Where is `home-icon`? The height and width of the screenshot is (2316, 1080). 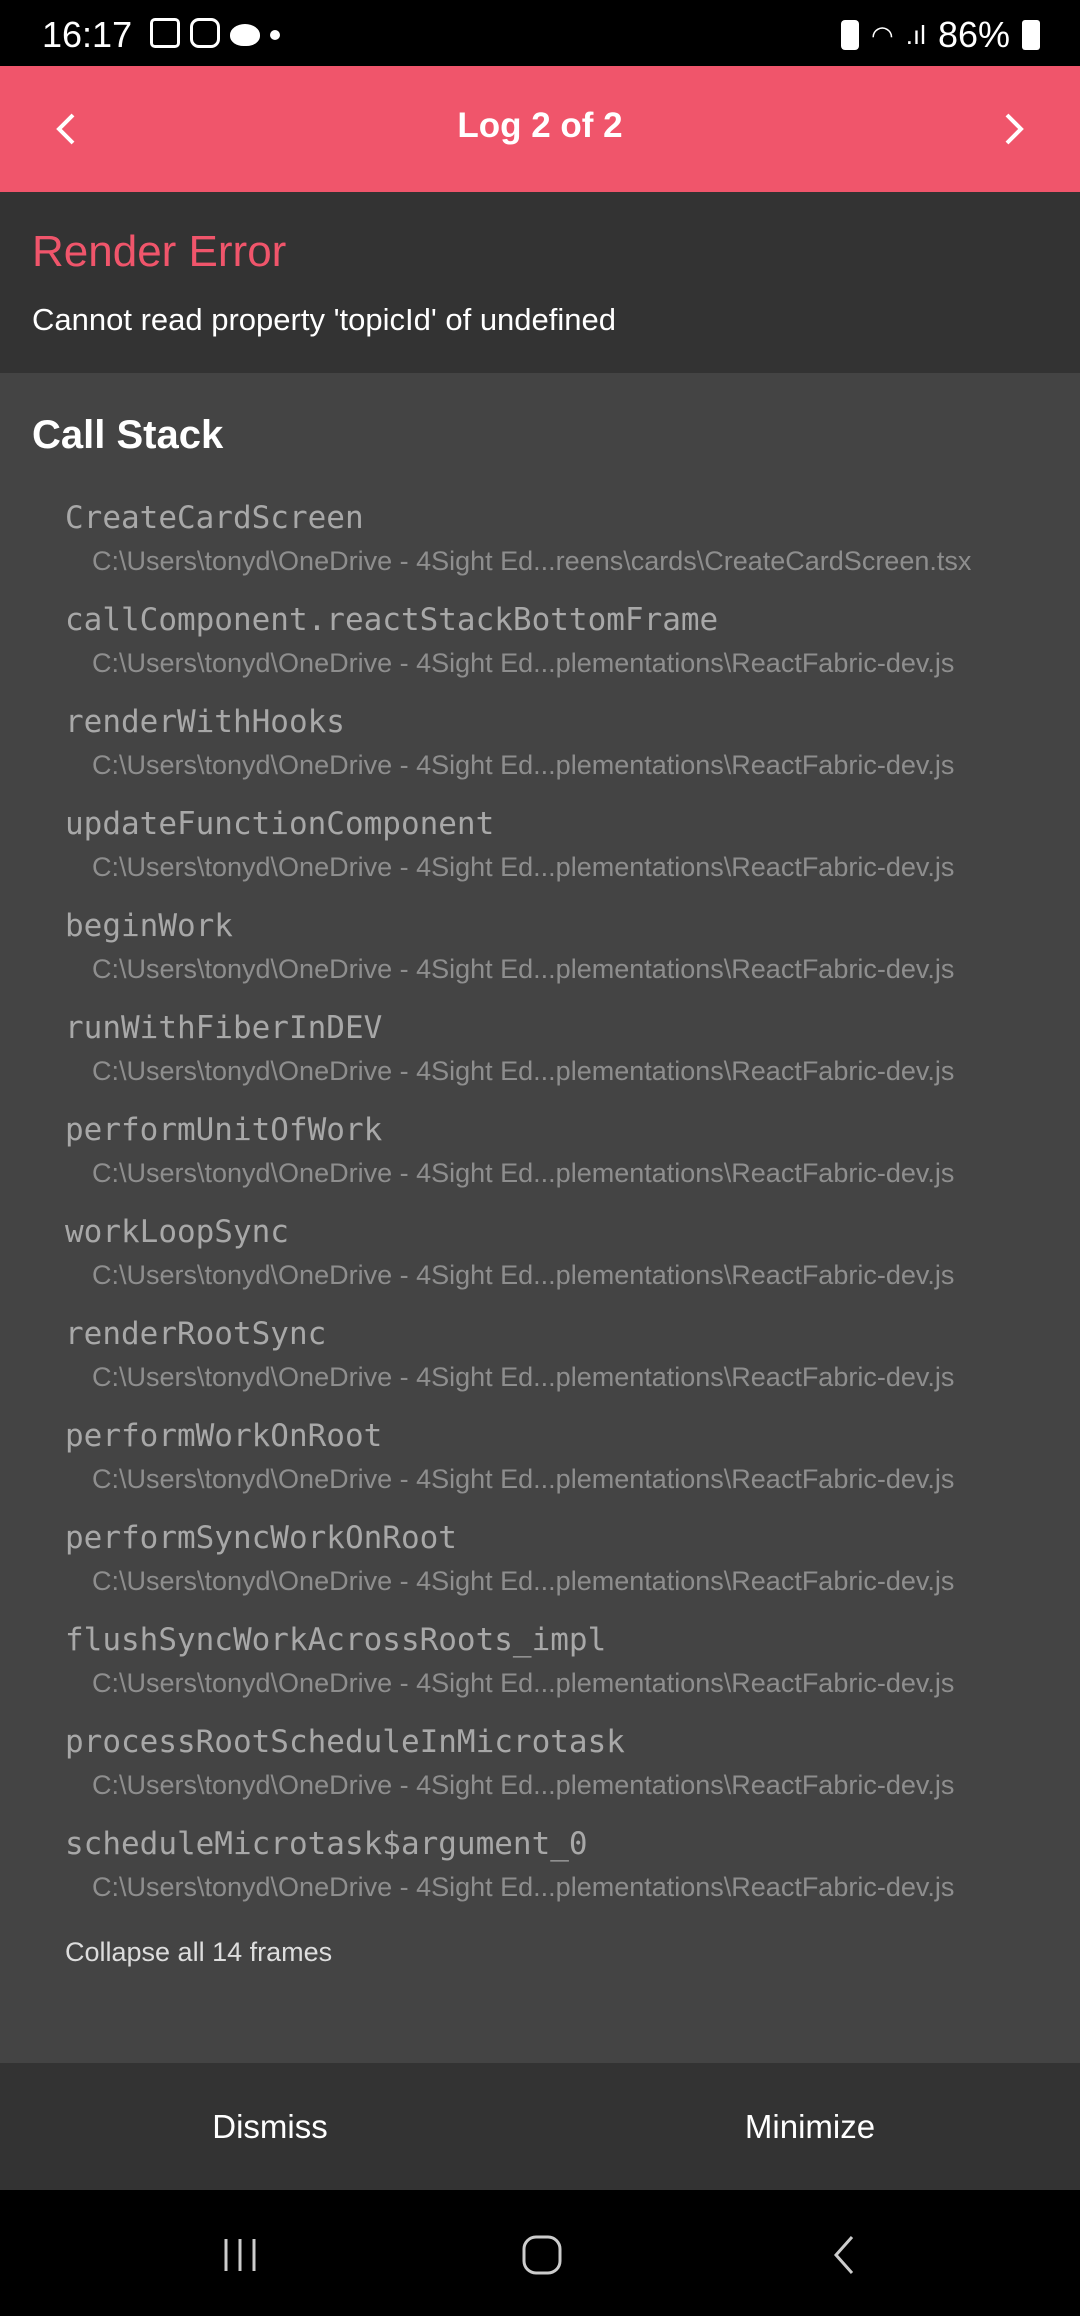
home-icon is located at coordinates (542, 2255).